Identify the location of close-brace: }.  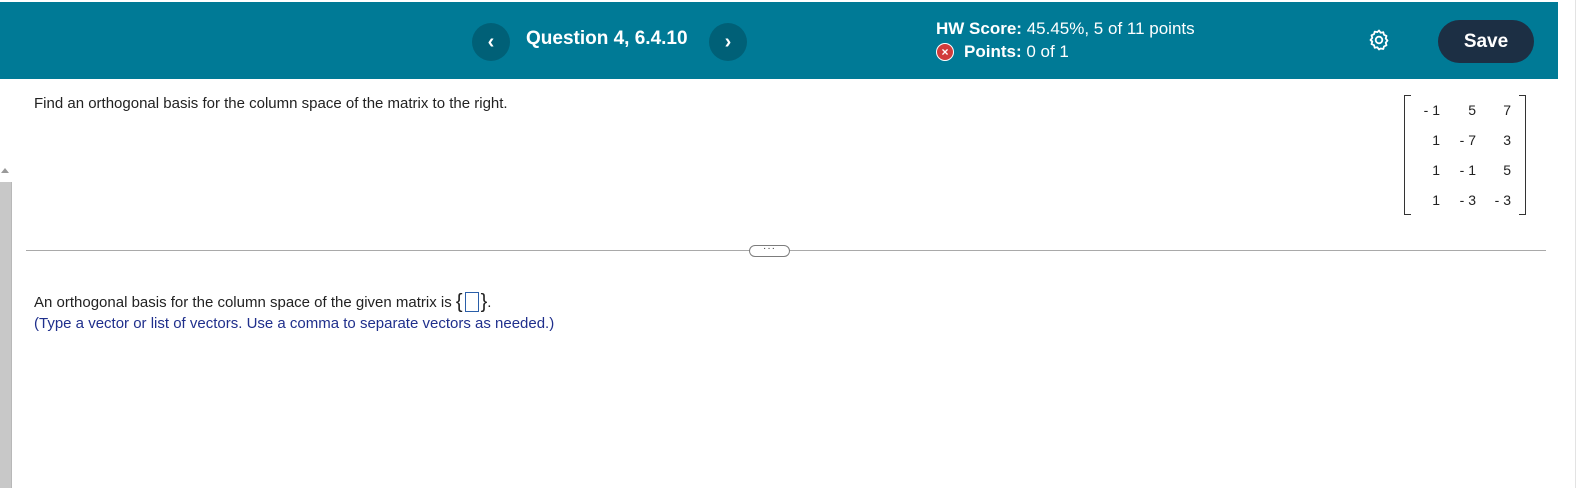
(484, 302).